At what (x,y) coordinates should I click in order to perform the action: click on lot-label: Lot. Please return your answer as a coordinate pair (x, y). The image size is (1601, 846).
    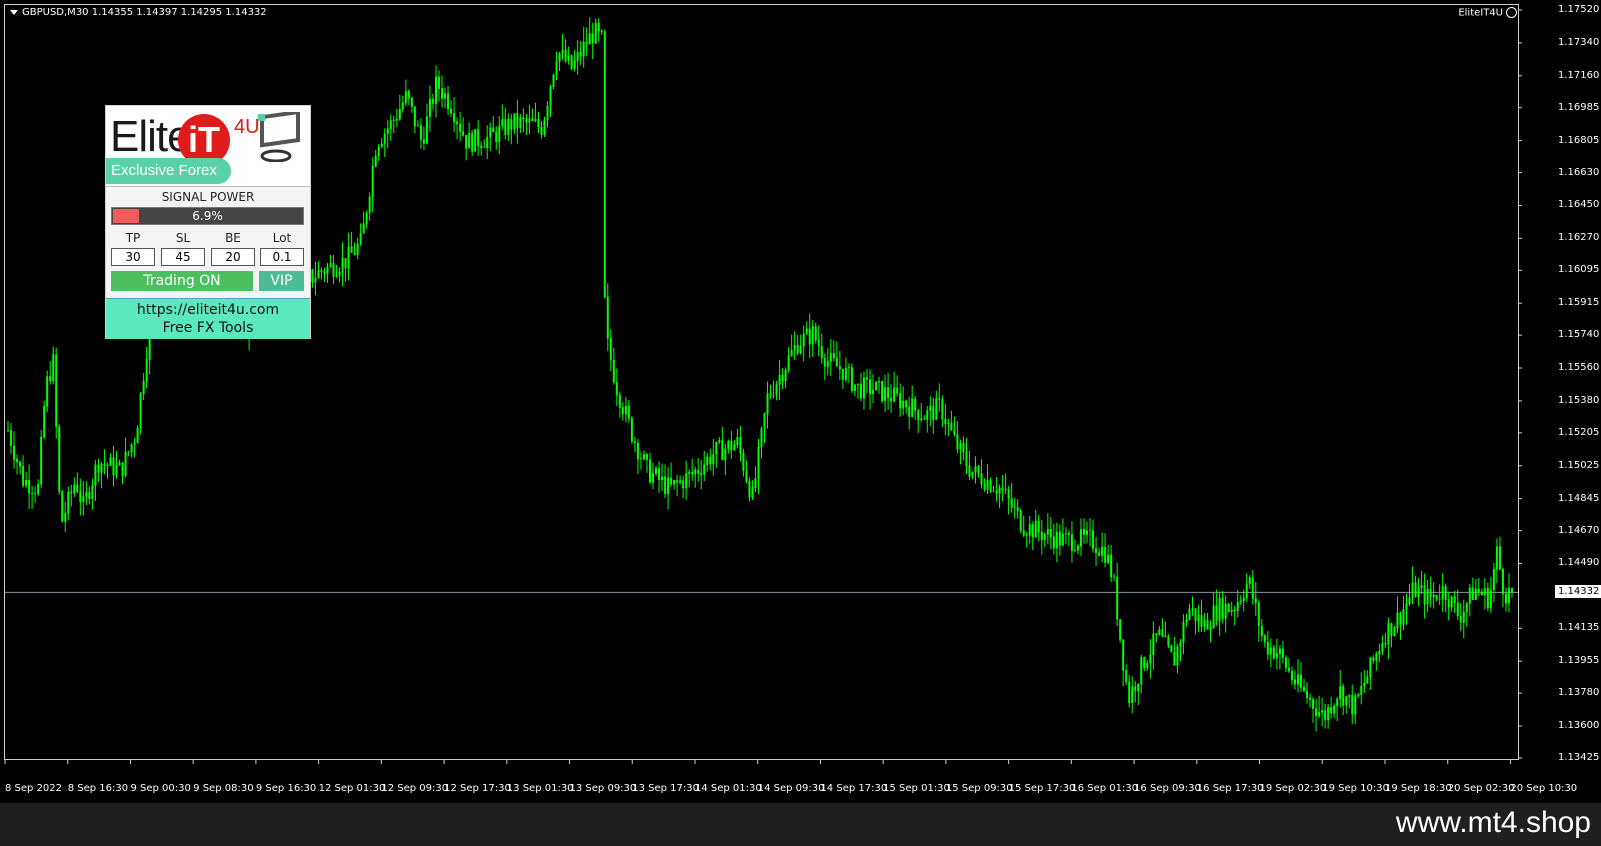
    Looking at the image, I should click on (282, 238).